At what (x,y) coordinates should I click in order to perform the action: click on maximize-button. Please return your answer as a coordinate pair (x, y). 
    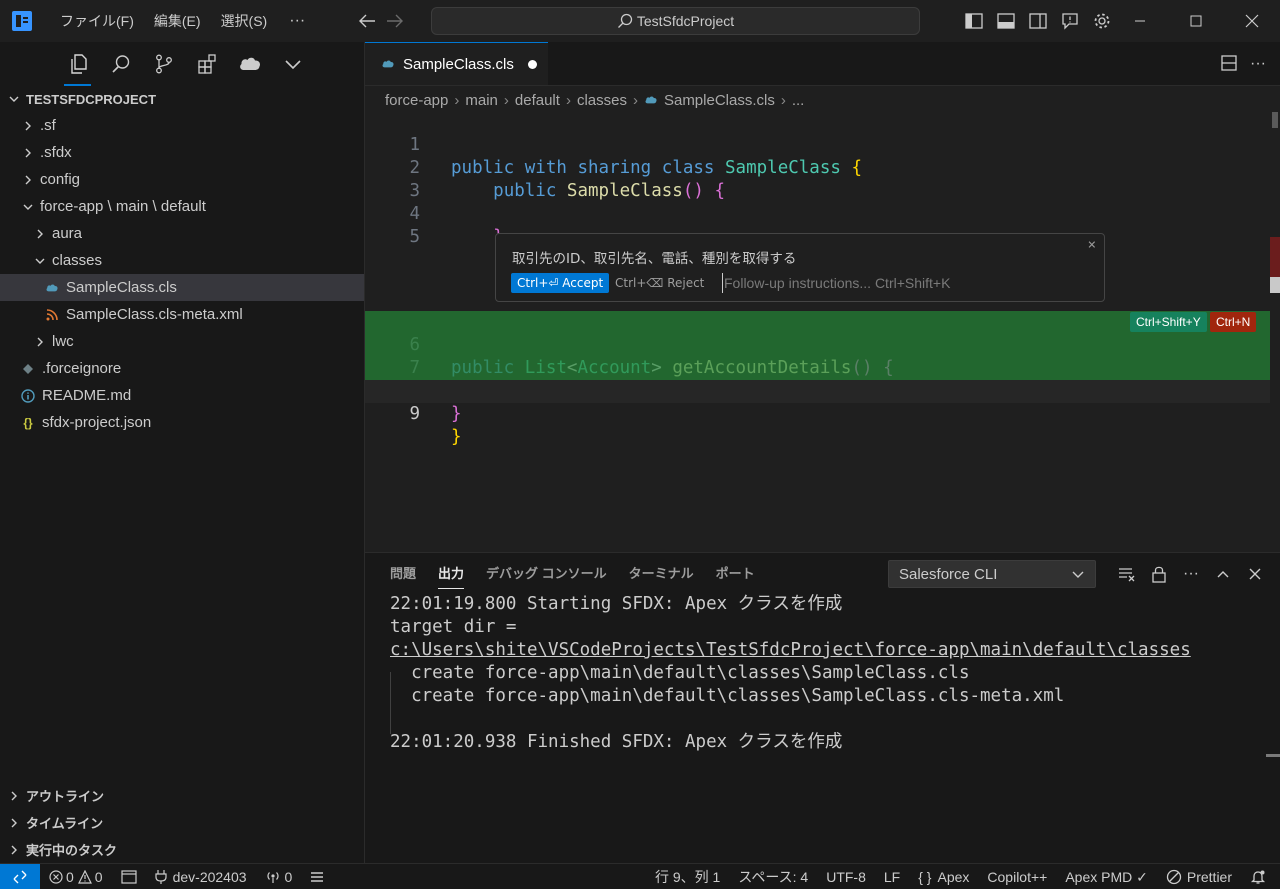
    Looking at the image, I should click on (1196, 21).